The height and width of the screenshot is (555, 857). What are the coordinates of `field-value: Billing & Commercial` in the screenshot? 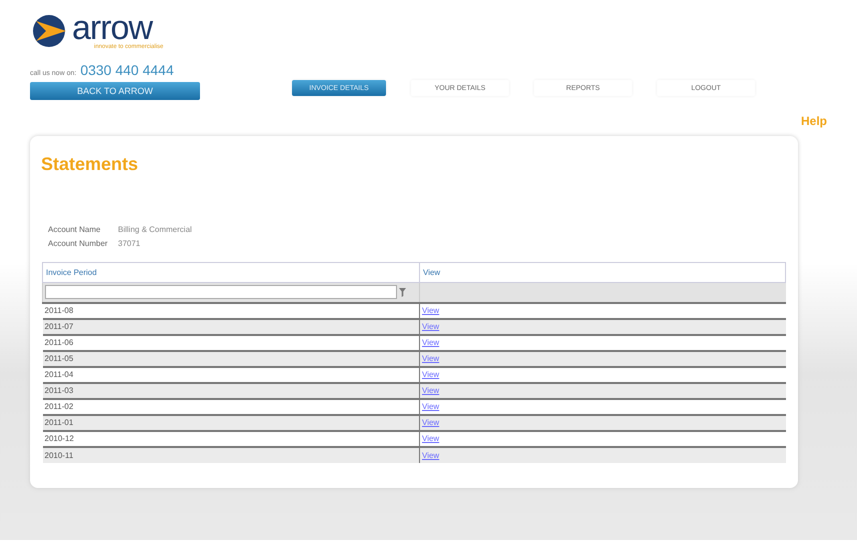 It's located at (155, 229).